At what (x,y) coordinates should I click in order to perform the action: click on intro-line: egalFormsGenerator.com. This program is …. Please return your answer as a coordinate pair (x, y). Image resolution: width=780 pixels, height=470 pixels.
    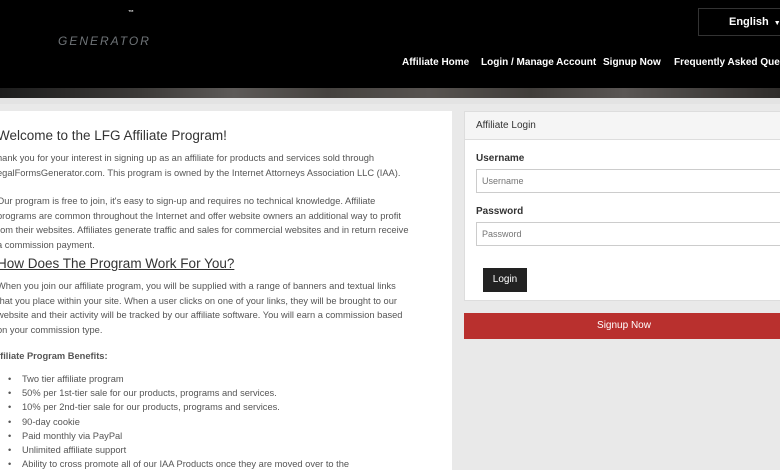
    Looking at the image, I should click on (200, 172).